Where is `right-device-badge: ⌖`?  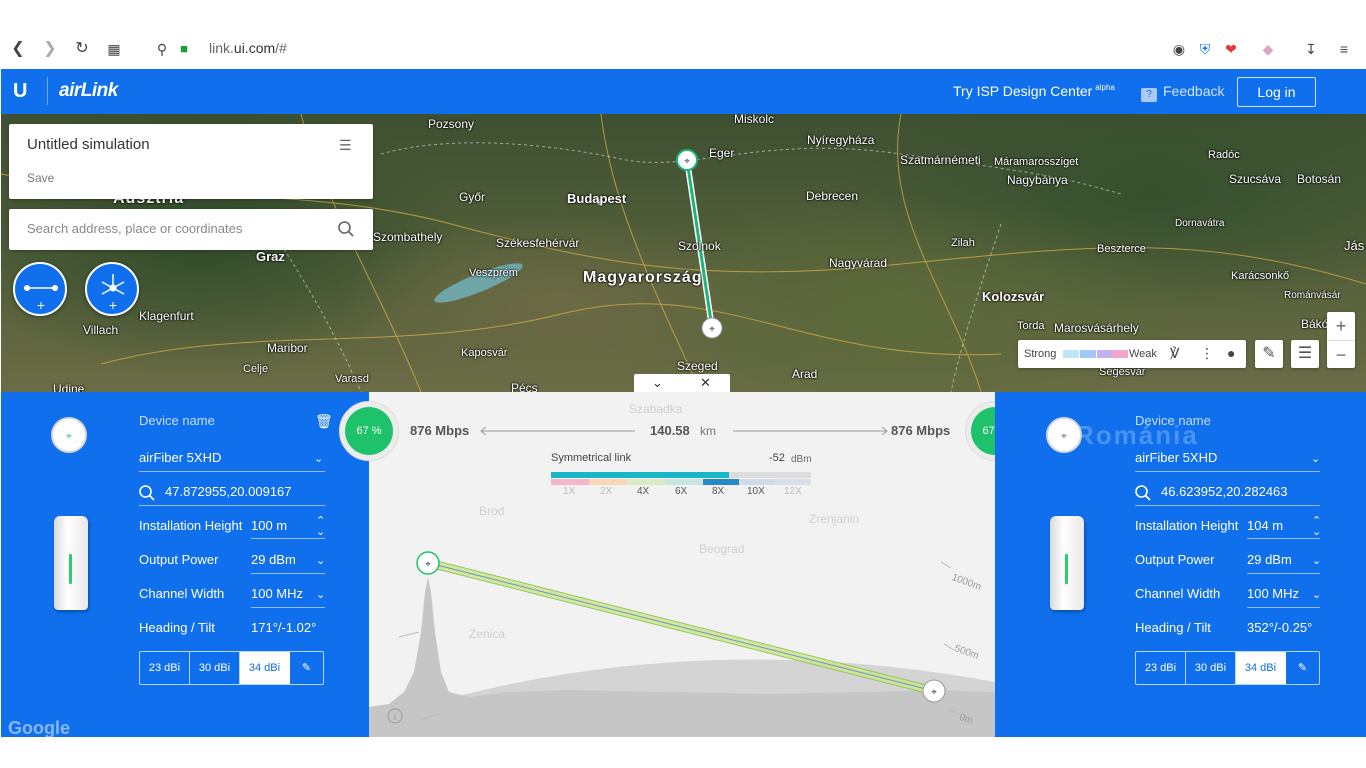 right-device-badge: ⌖ is located at coordinates (1064, 435).